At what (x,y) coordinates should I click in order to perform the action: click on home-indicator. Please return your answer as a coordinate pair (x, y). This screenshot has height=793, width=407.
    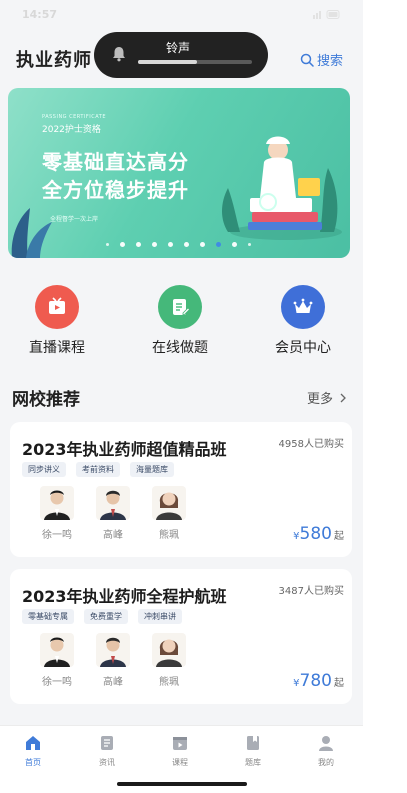
    Looking at the image, I should click on (182, 784).